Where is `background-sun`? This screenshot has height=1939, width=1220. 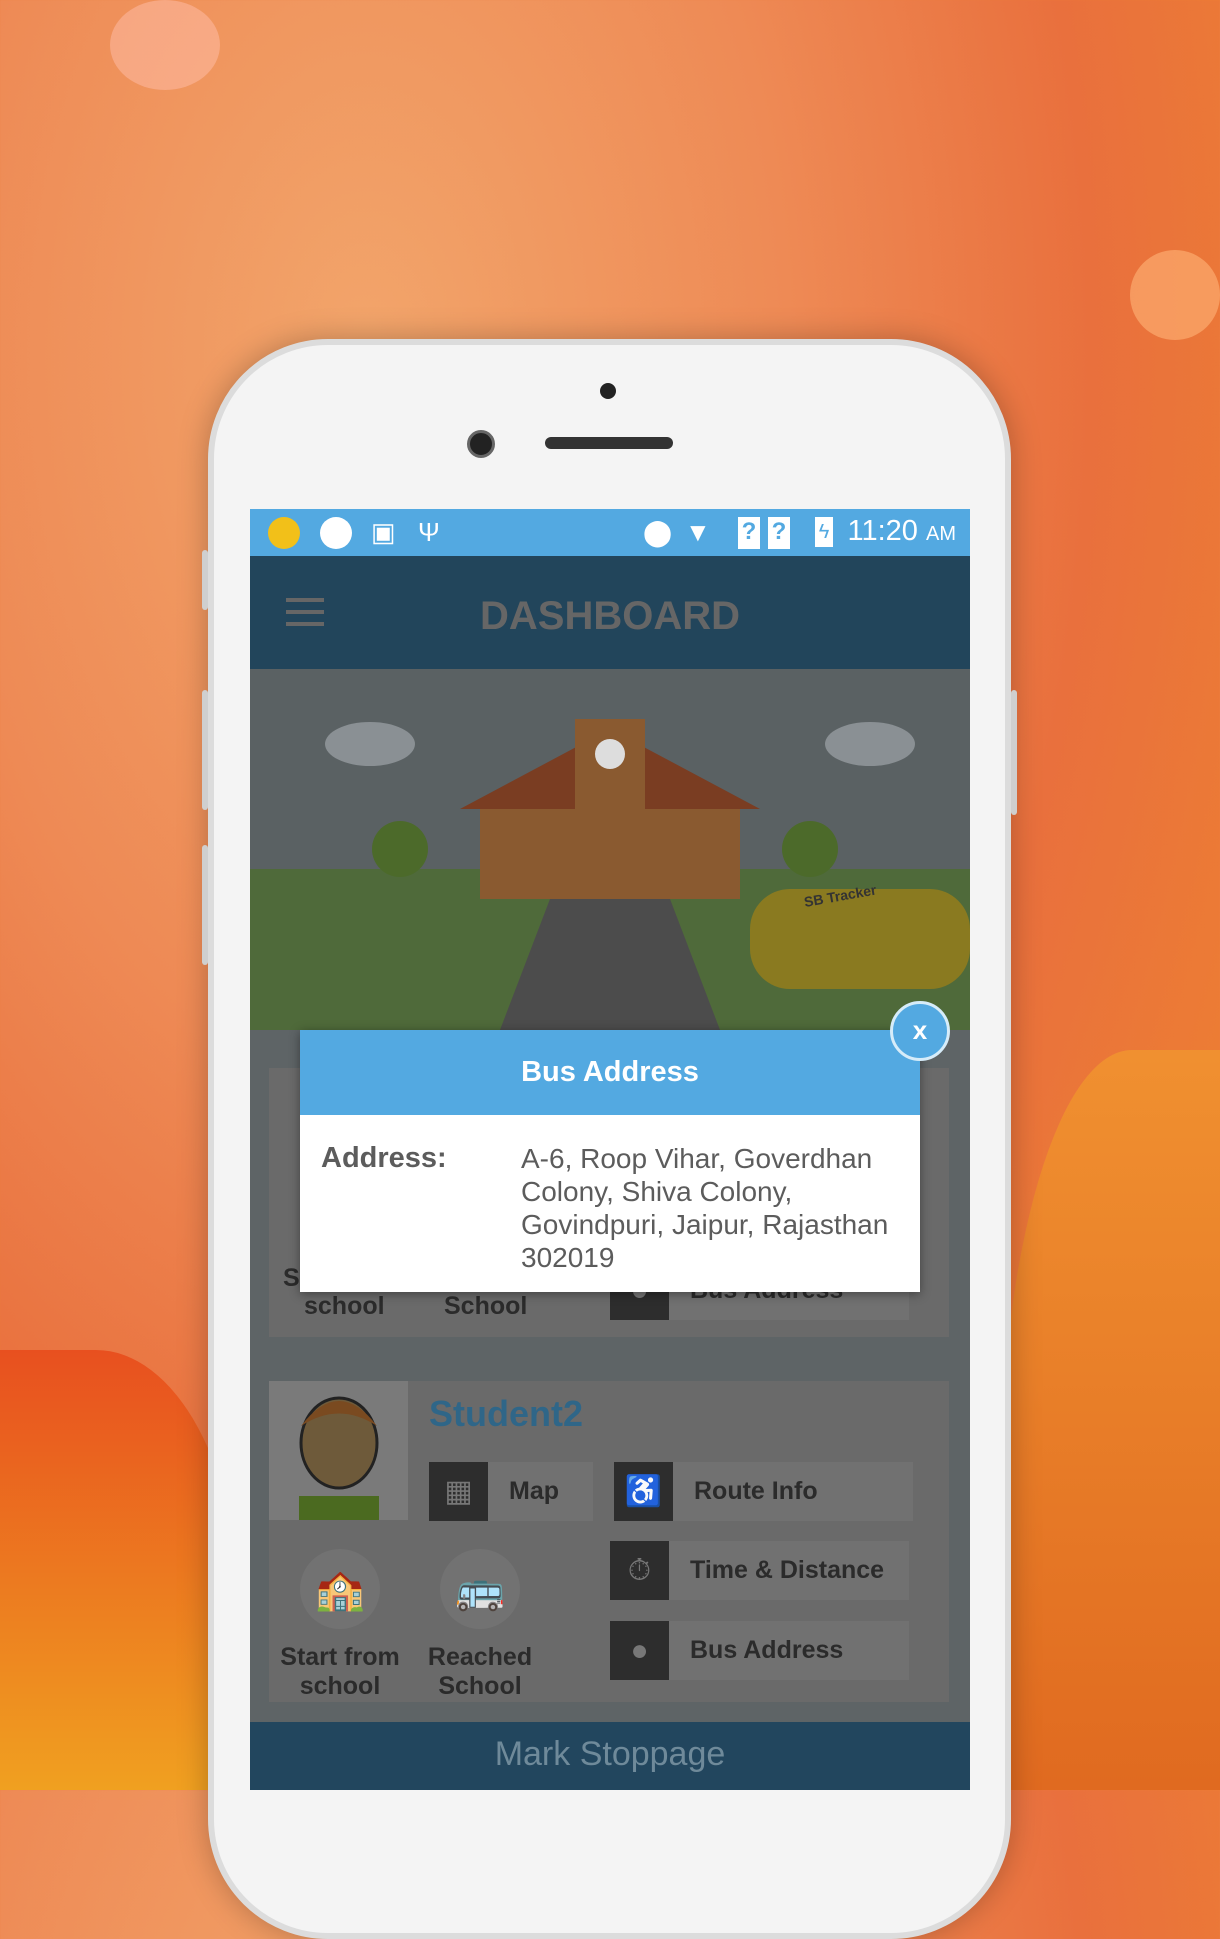 background-sun is located at coordinates (165, 45).